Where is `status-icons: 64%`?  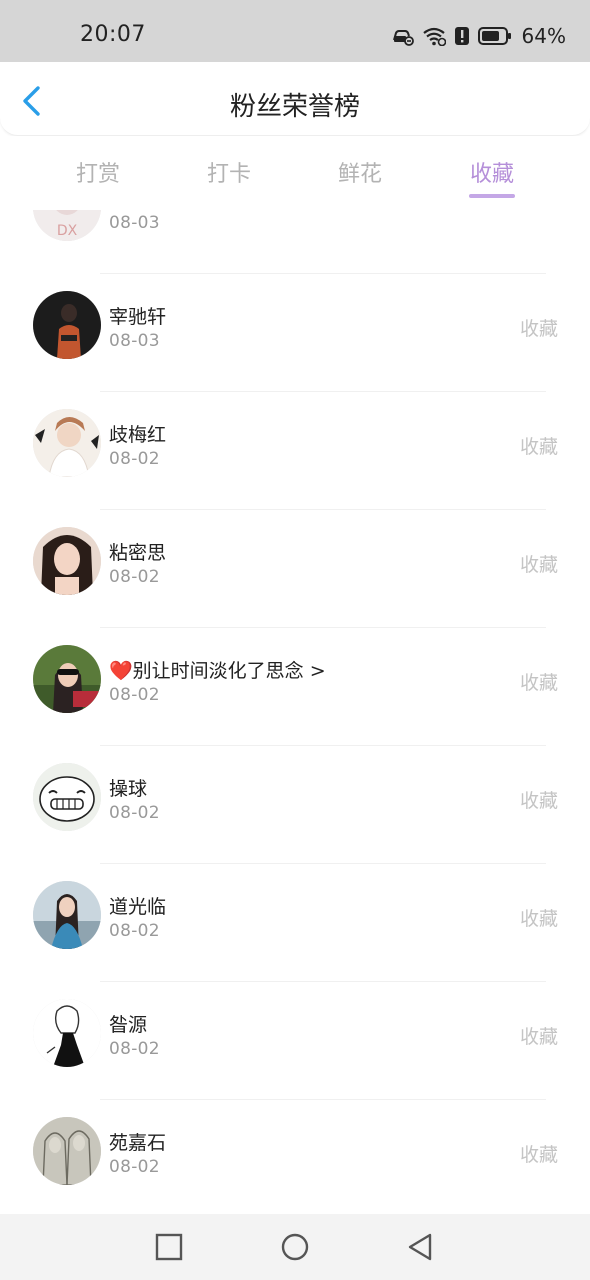
status-icons: 64% is located at coordinates (479, 36).